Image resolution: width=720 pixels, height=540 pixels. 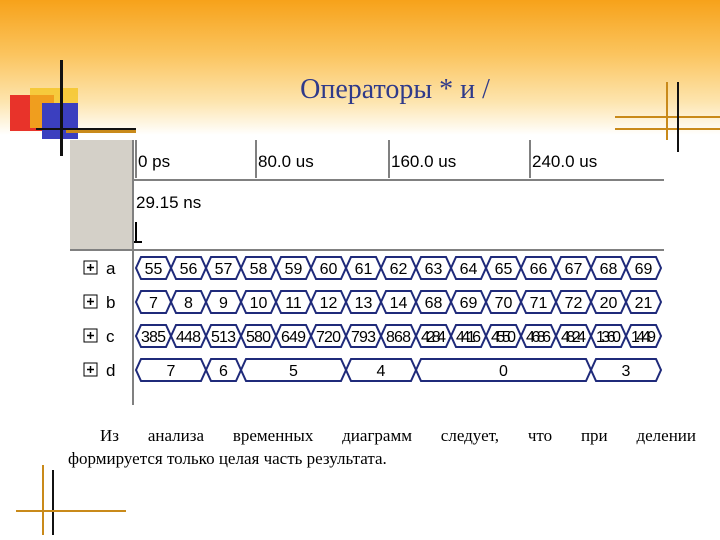 I want to click on signal-value: 4416, so click(x=468, y=337).